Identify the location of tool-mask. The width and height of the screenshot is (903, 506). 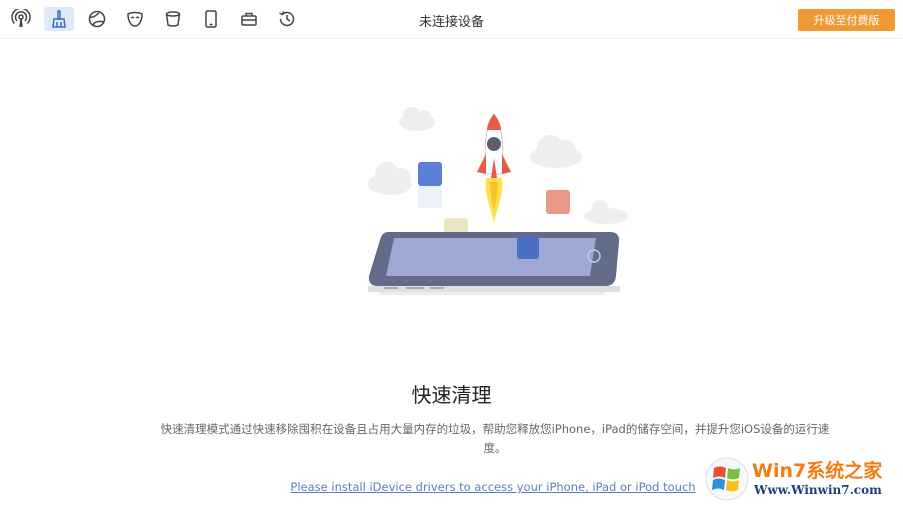
(135, 19).